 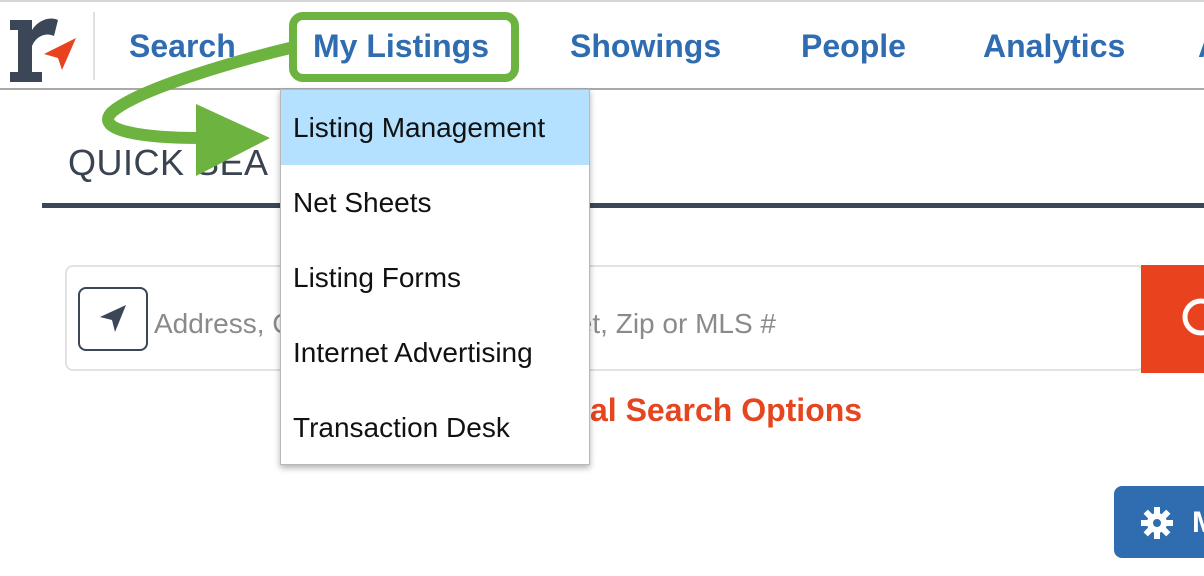 I want to click on manage-button-label: M, so click(x=1198, y=523).